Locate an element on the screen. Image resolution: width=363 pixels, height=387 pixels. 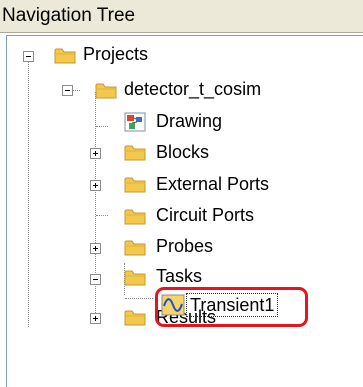
tree-item-external-ports-label: External Ports is located at coordinates (212, 184).